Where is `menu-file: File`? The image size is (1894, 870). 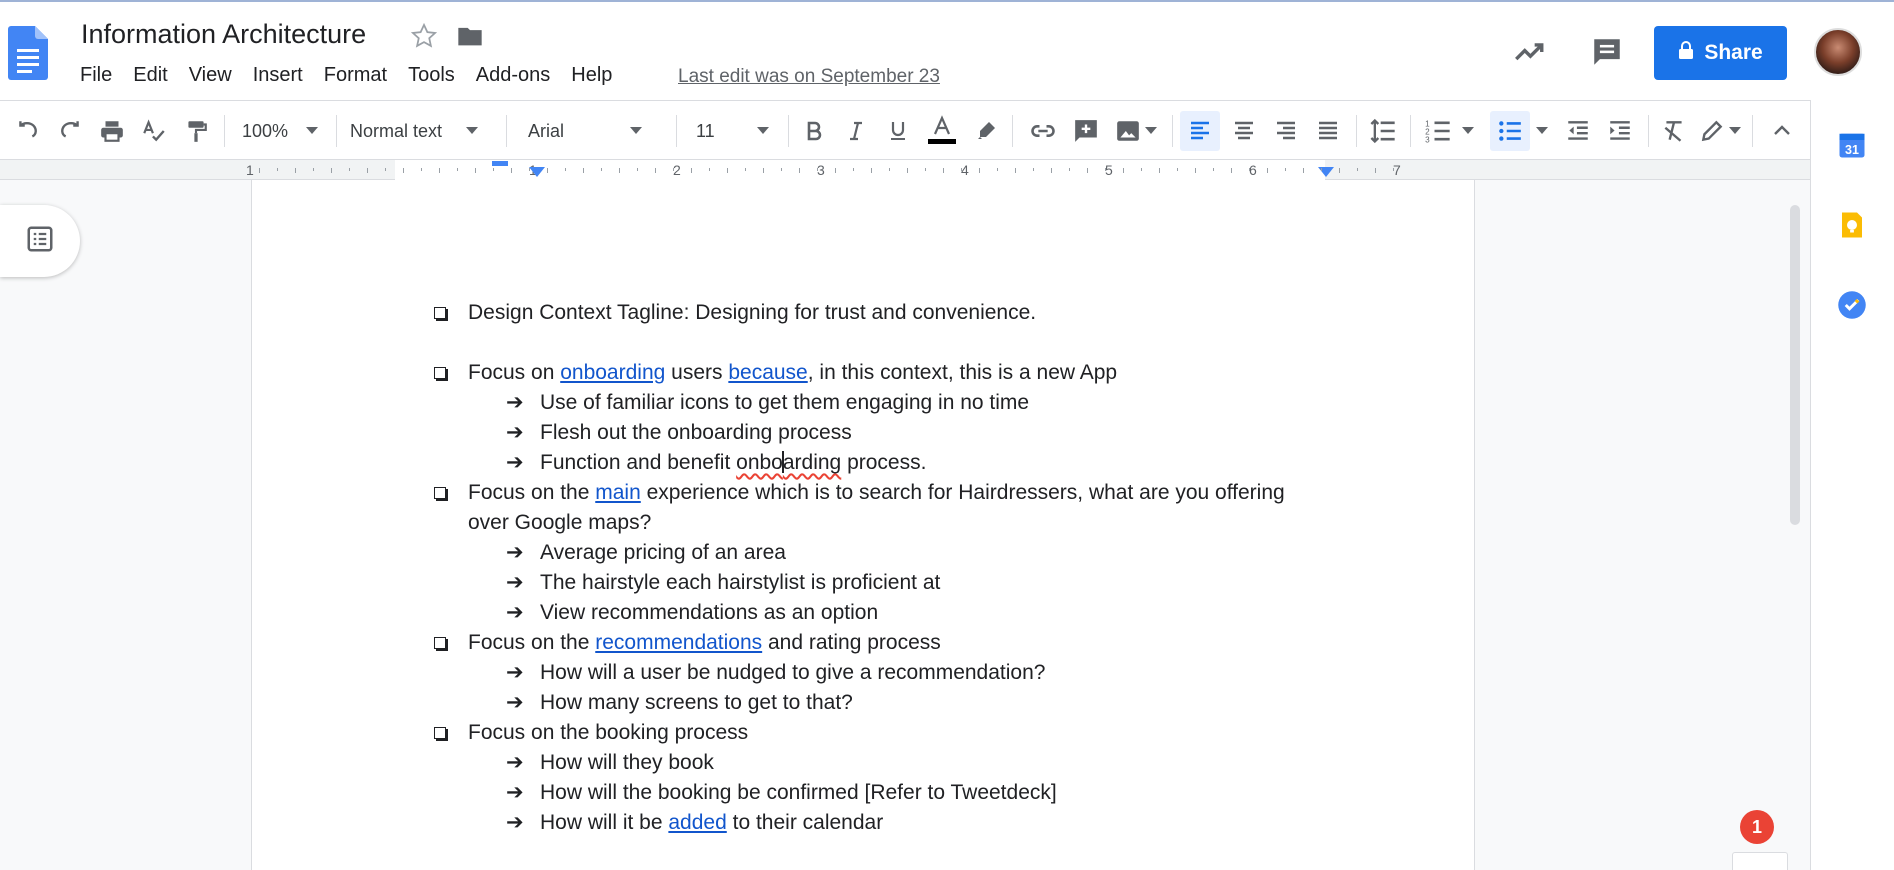
menu-file: File is located at coordinates (96, 75).